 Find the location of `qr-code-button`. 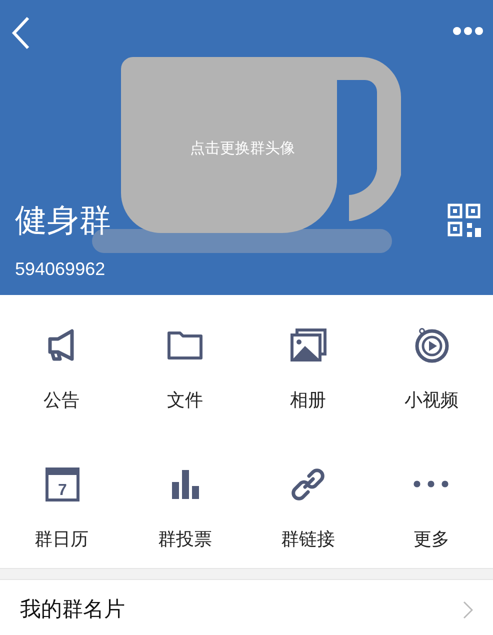

qr-code-button is located at coordinates (464, 220).